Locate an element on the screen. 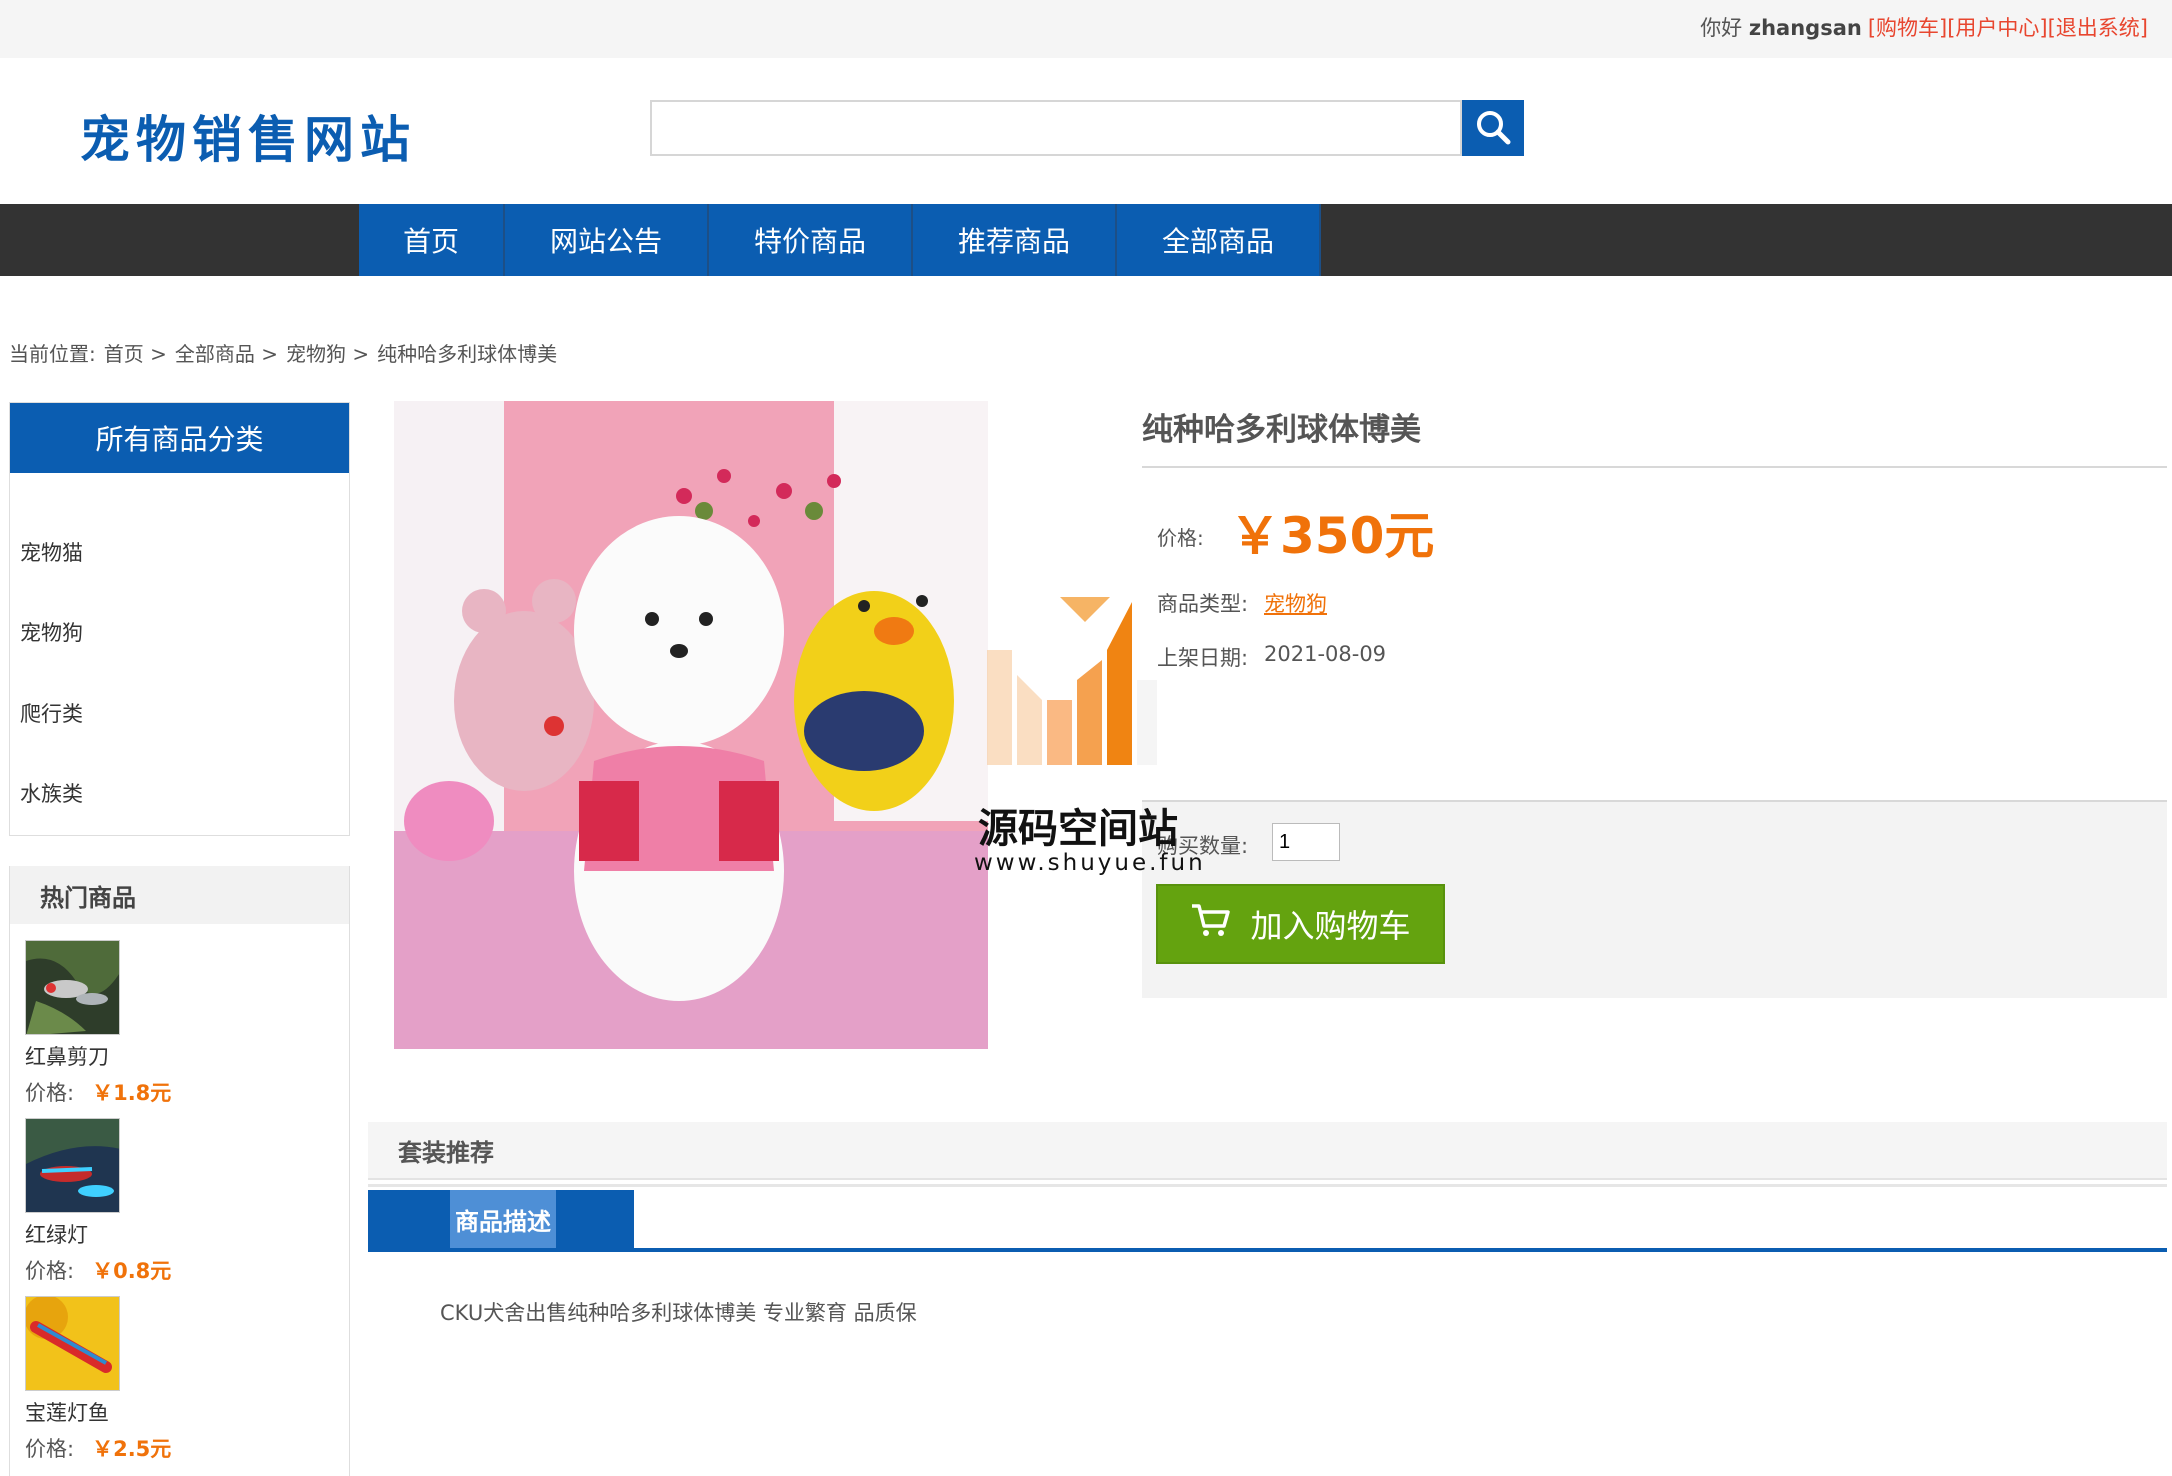 This screenshot has width=2172, height=1476. hot-product-price: 价格: ￥1.8元 is located at coordinates (98, 1093).